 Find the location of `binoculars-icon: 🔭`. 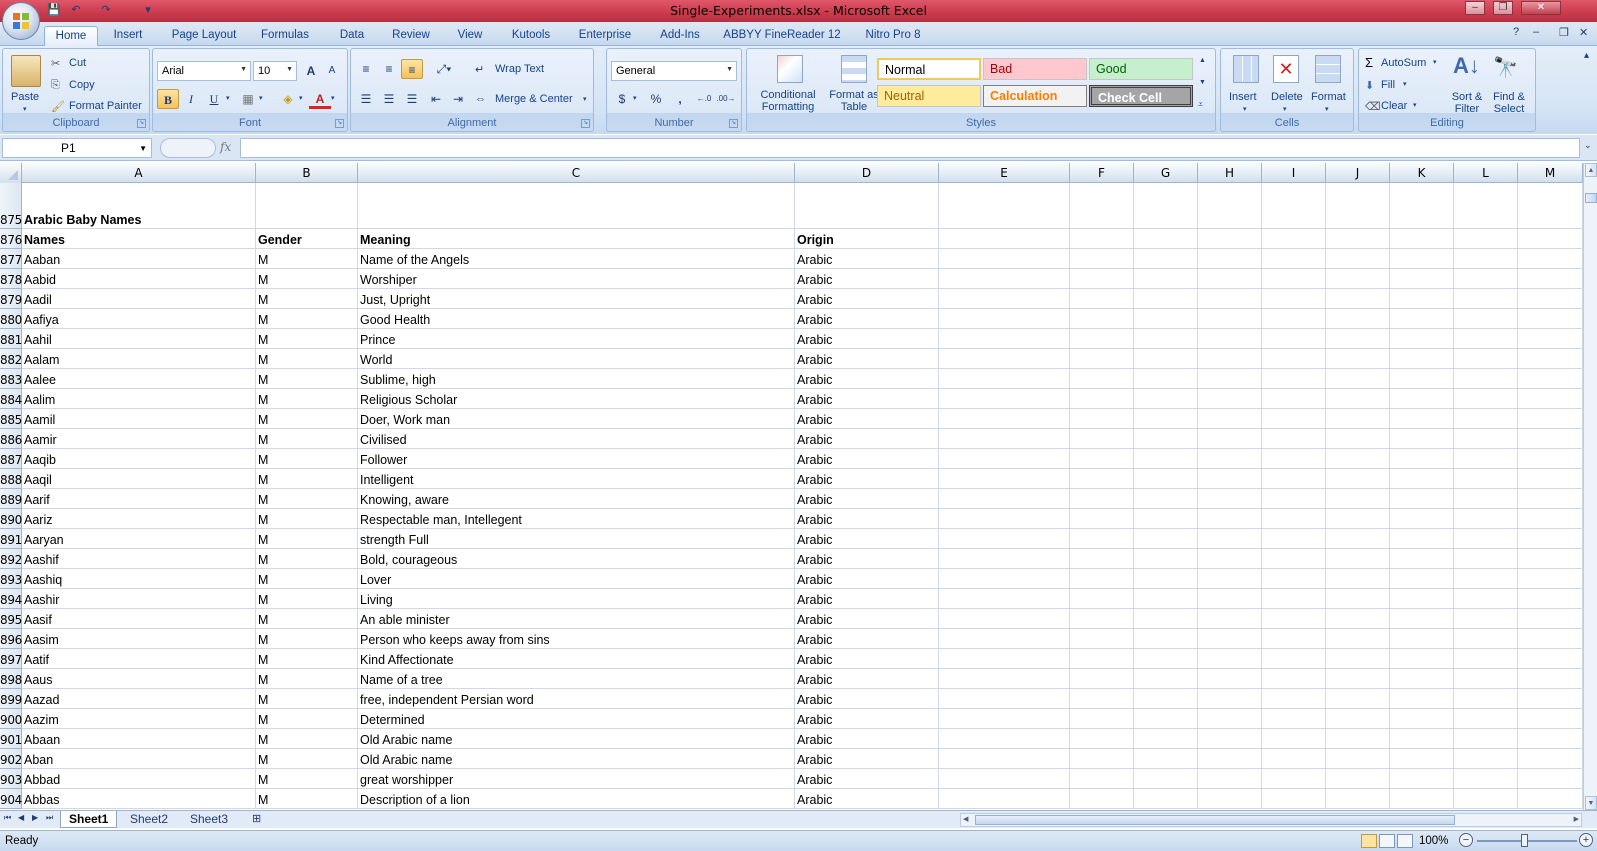

binoculars-icon: 🔭 is located at coordinates (1505, 67).